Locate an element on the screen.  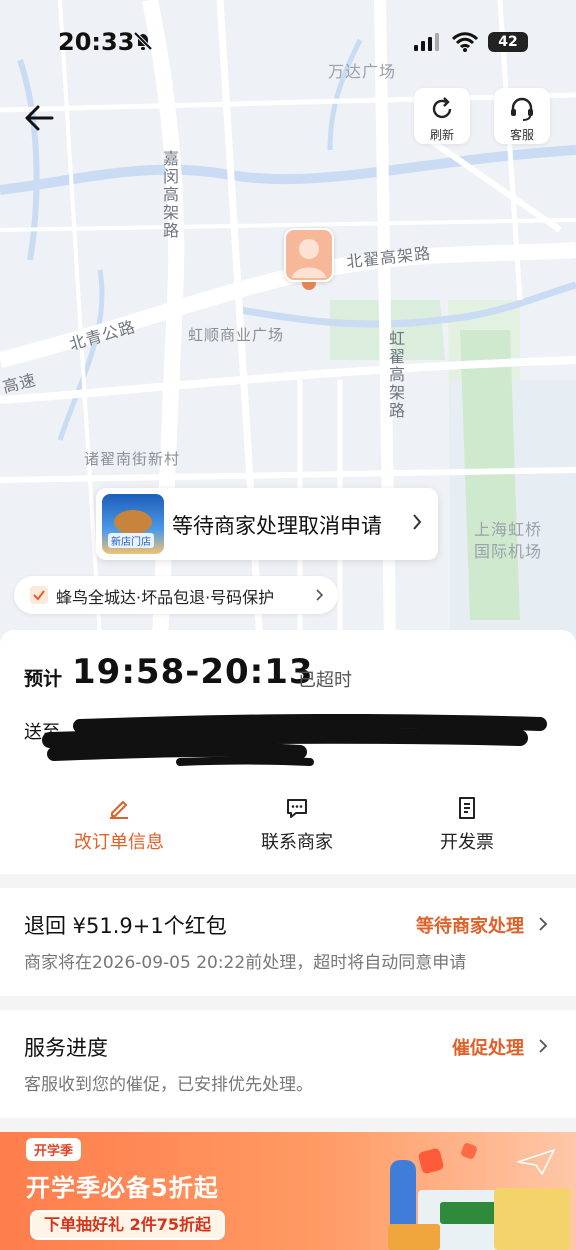
headset-icon is located at coordinates (522, 109).